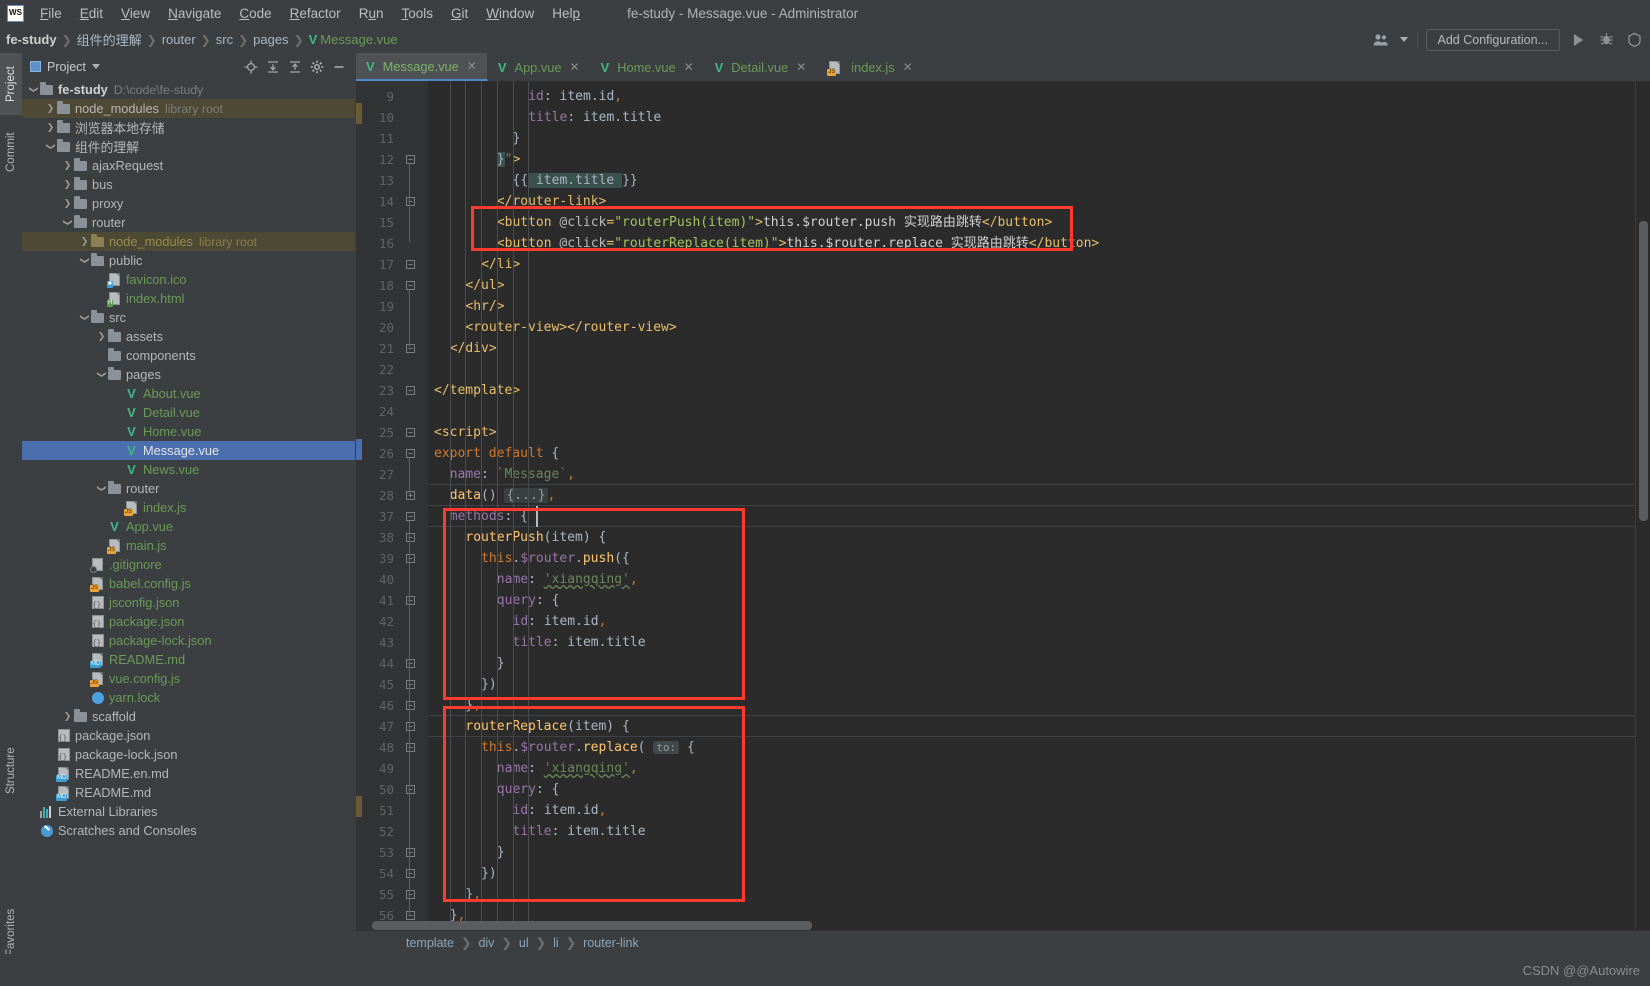  What do you see at coordinates (188, 127) in the screenshot?
I see `tree-item: ❯ 浏览器本地存储` at bounding box center [188, 127].